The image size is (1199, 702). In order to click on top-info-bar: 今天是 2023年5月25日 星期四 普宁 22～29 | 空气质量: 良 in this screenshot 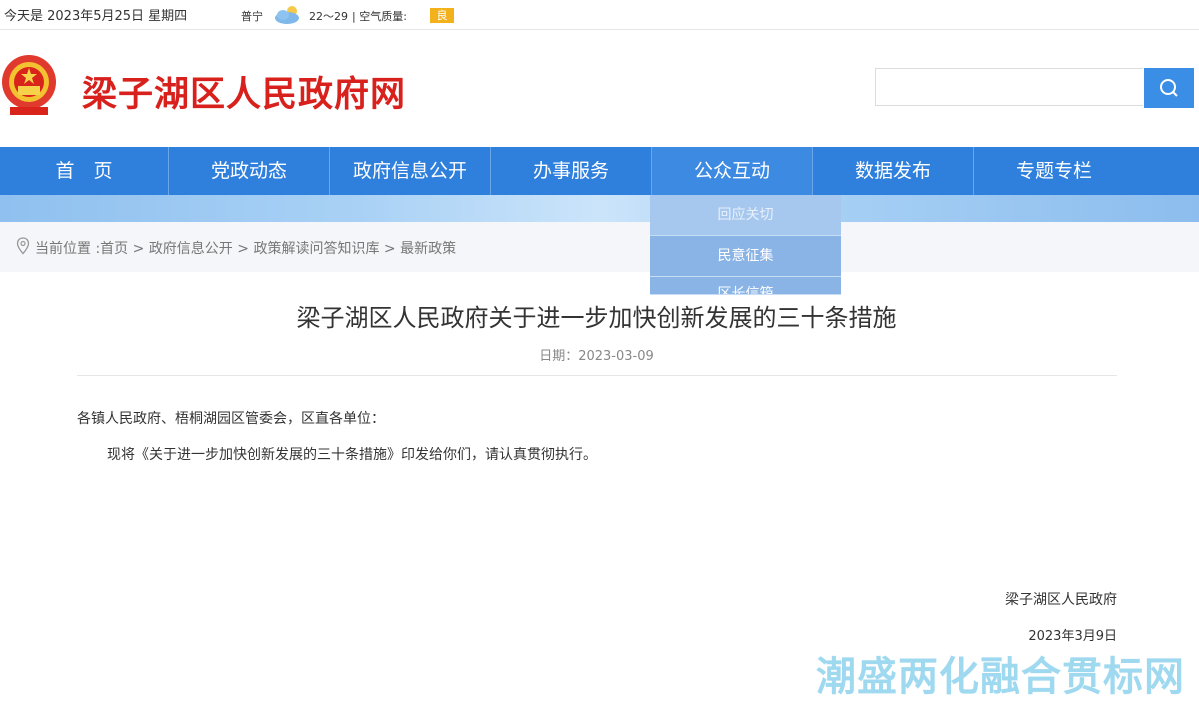, I will do `click(599, 15)`.